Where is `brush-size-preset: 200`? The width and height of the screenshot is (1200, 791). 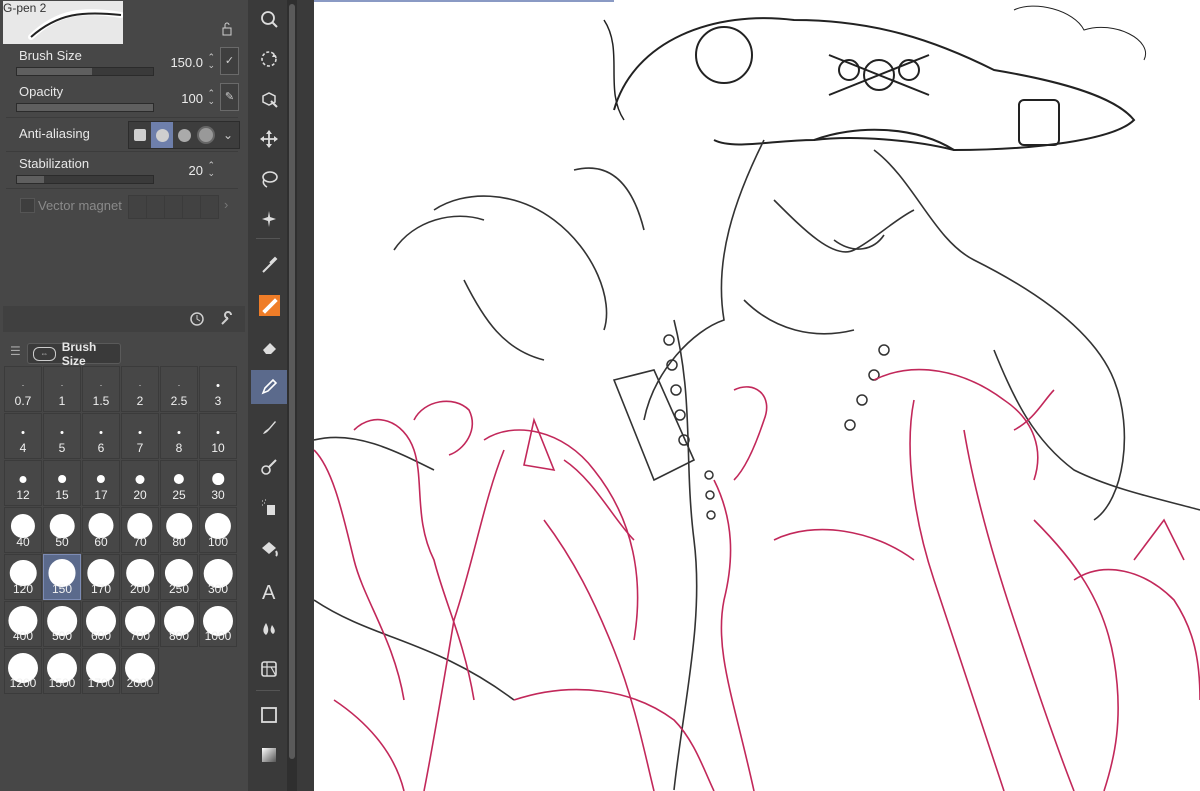 brush-size-preset: 200 is located at coordinates (140, 577).